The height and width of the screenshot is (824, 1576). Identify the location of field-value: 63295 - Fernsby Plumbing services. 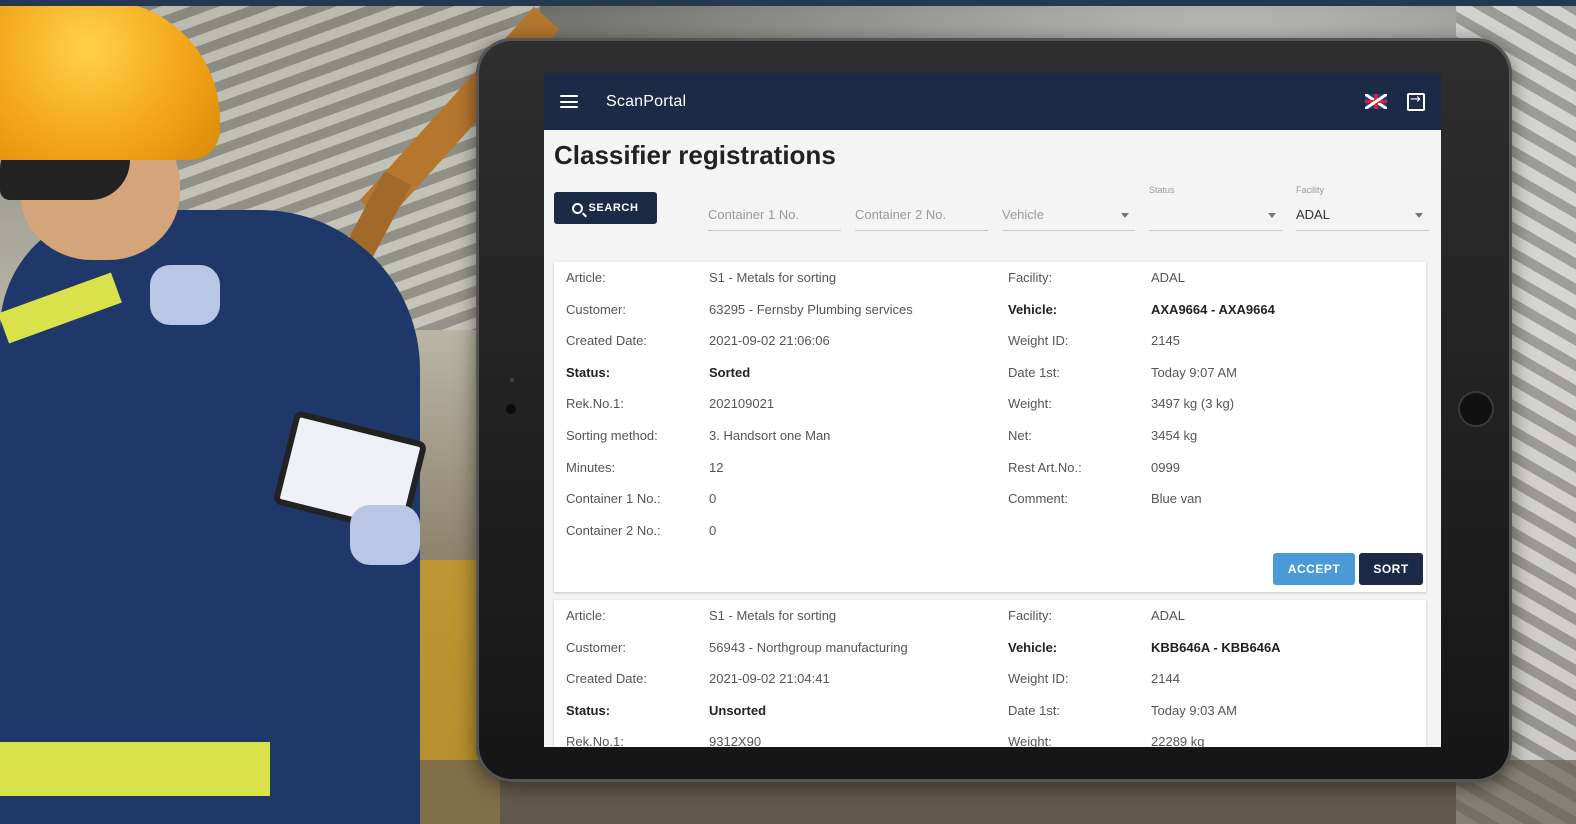
(811, 309).